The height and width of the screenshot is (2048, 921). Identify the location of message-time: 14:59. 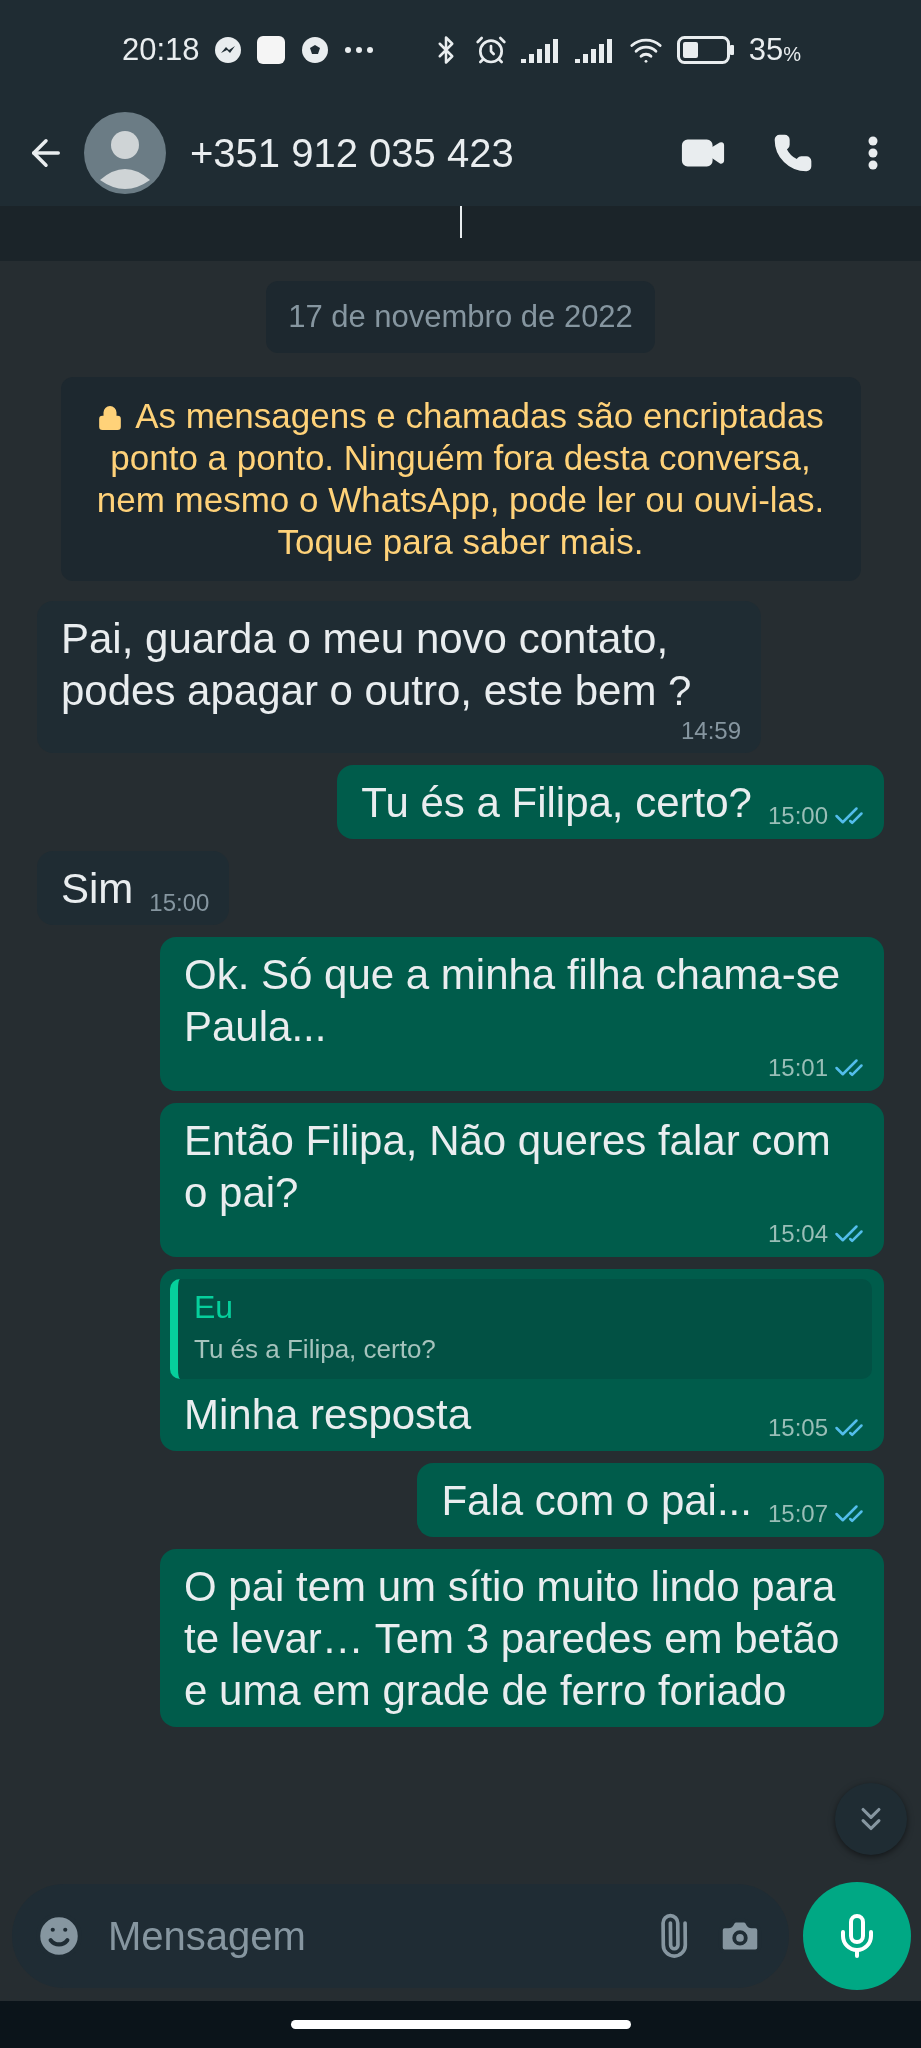
(710, 731).